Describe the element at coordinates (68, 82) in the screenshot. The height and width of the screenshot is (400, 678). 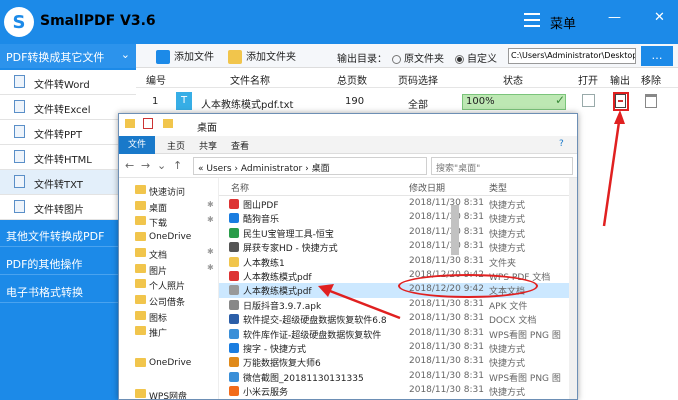
I see `sidebar-item-word: 文件转Word` at that location.